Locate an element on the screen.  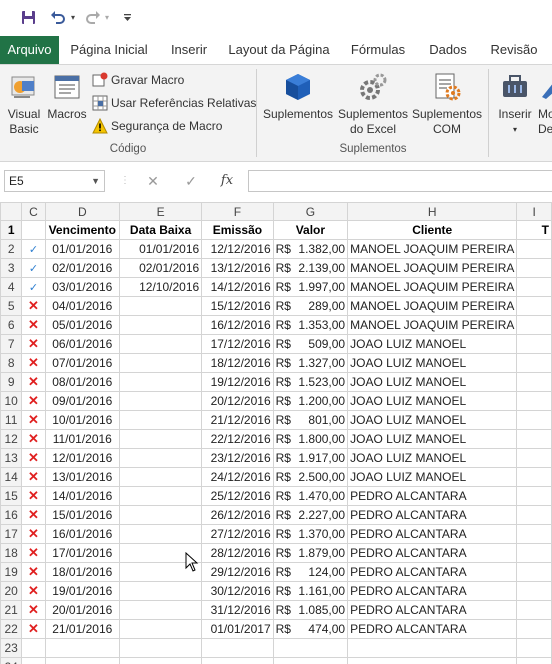
cell-valor: R$ 2.500,00 is located at coordinates (310, 477).